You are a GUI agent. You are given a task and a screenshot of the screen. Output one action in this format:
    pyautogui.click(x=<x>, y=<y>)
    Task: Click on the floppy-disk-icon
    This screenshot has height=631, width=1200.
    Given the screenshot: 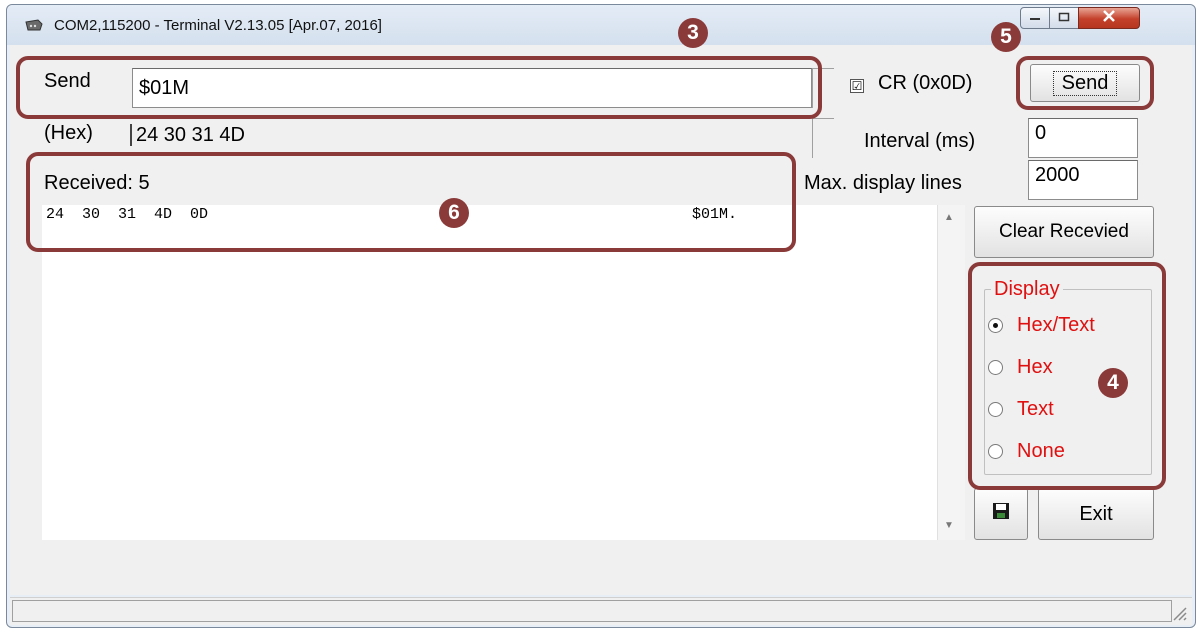 What is the action you would take?
    pyautogui.click(x=1001, y=514)
    